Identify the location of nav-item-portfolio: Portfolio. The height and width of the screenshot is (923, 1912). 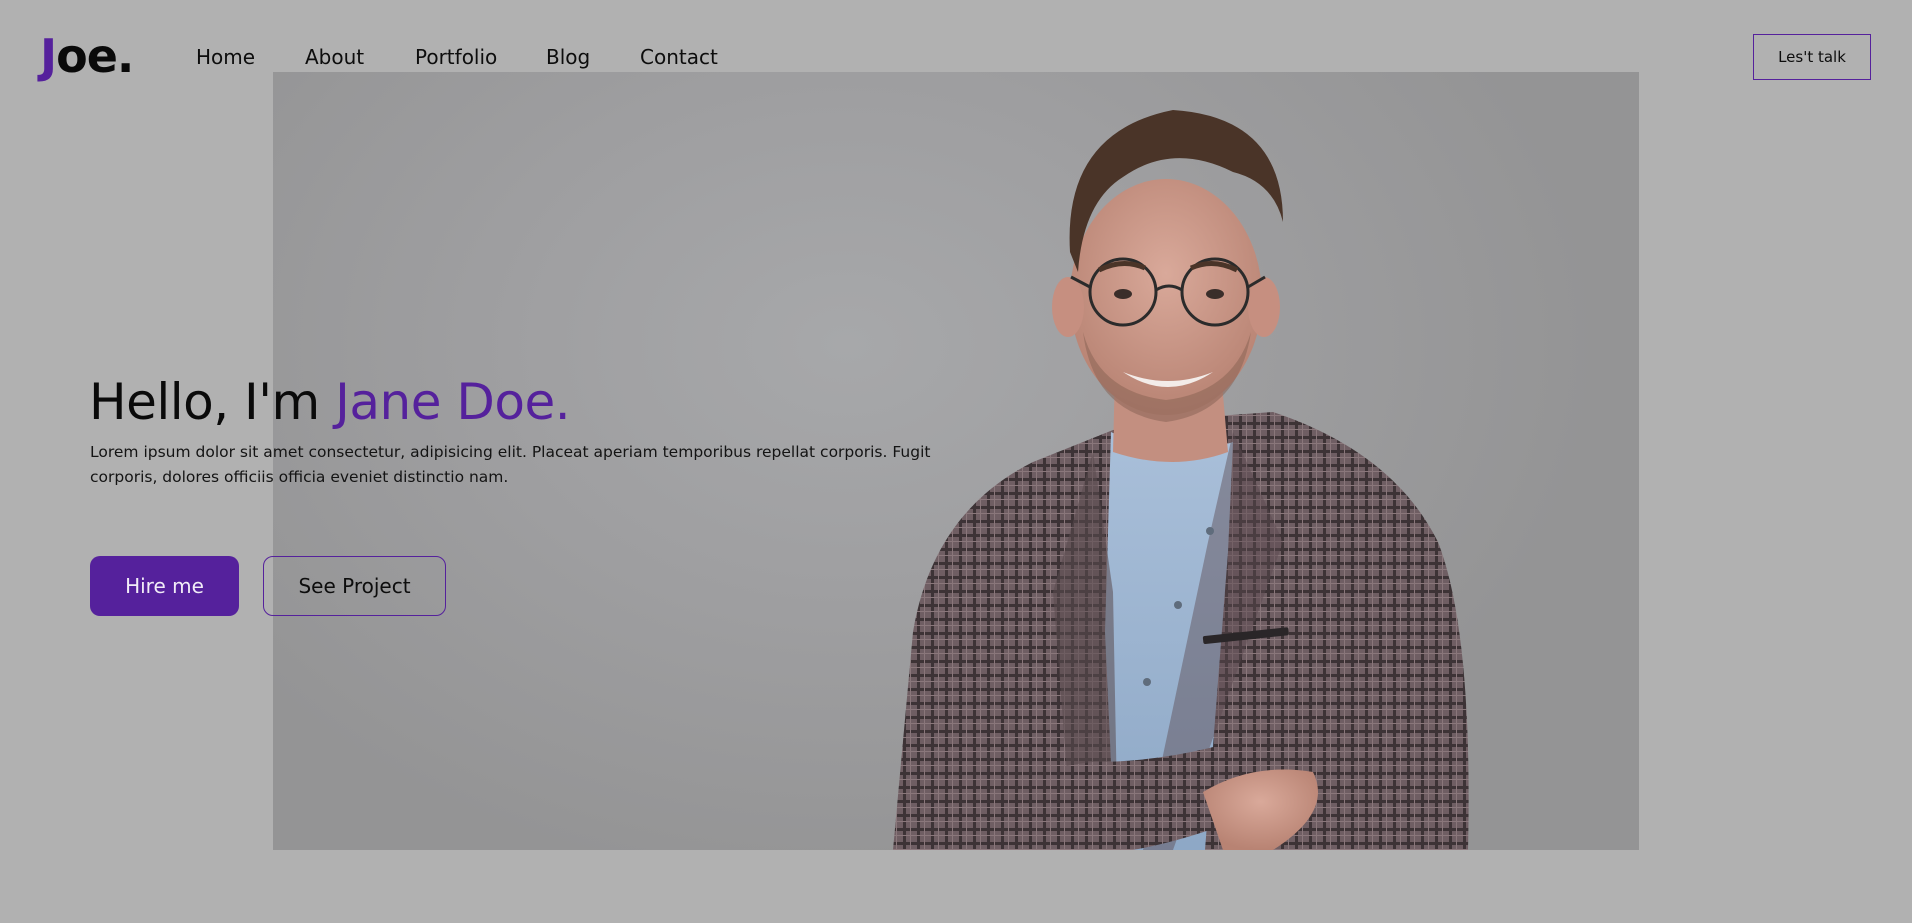
(480, 57).